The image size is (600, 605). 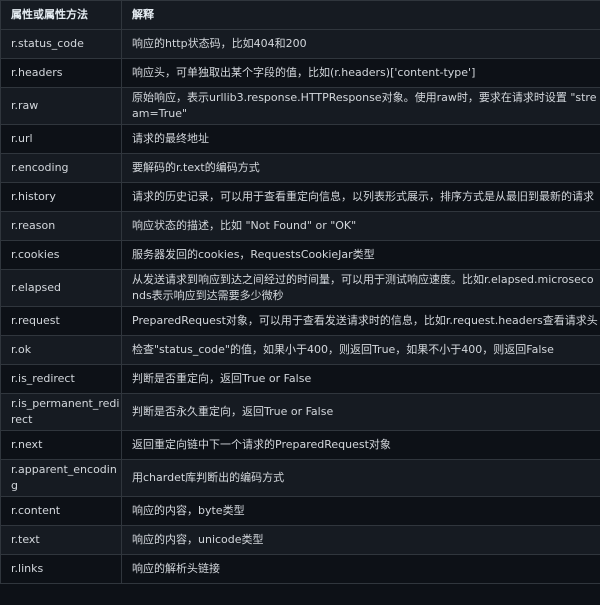 I want to click on attribute-cell: r.request, so click(x=61, y=321).